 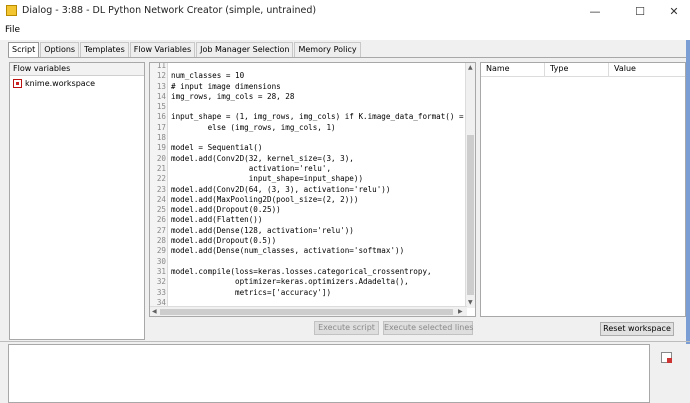 What do you see at coordinates (666, 357) in the screenshot?
I see `clear-console-icon` at bounding box center [666, 357].